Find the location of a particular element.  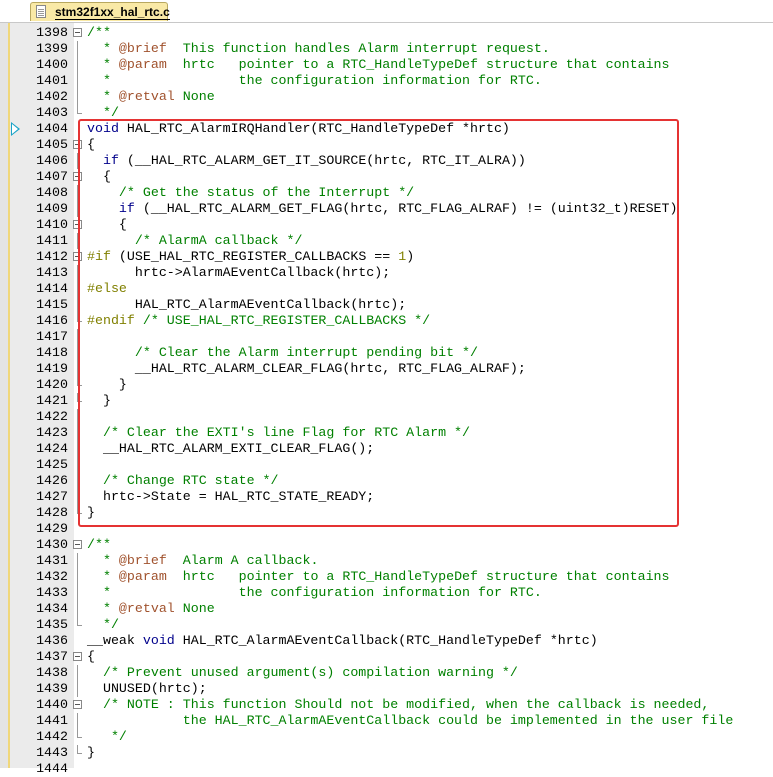

line-number: 1402 is located at coordinates (52, 96).